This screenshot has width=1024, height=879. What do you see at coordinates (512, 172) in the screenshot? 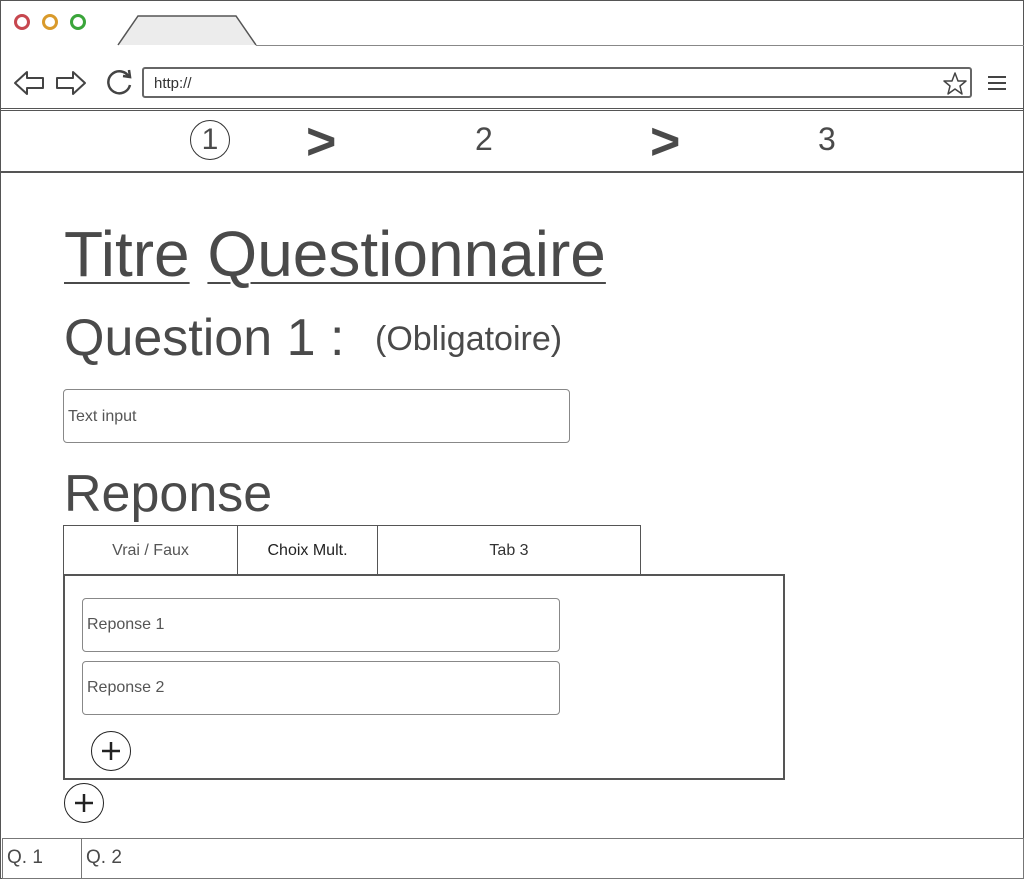
I see `stepper-divider` at bounding box center [512, 172].